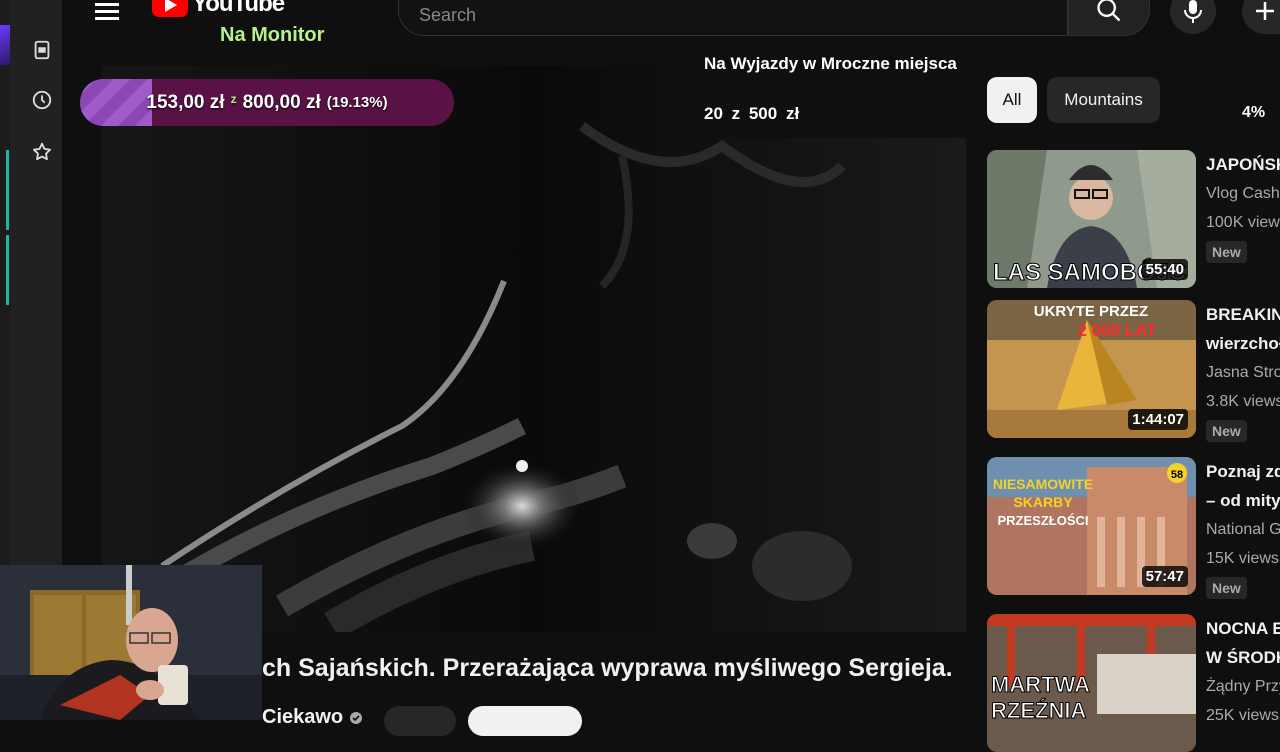 This screenshot has height=752, width=1280. Describe the element at coordinates (107, 13) in the screenshot. I see `menu-icon` at that location.